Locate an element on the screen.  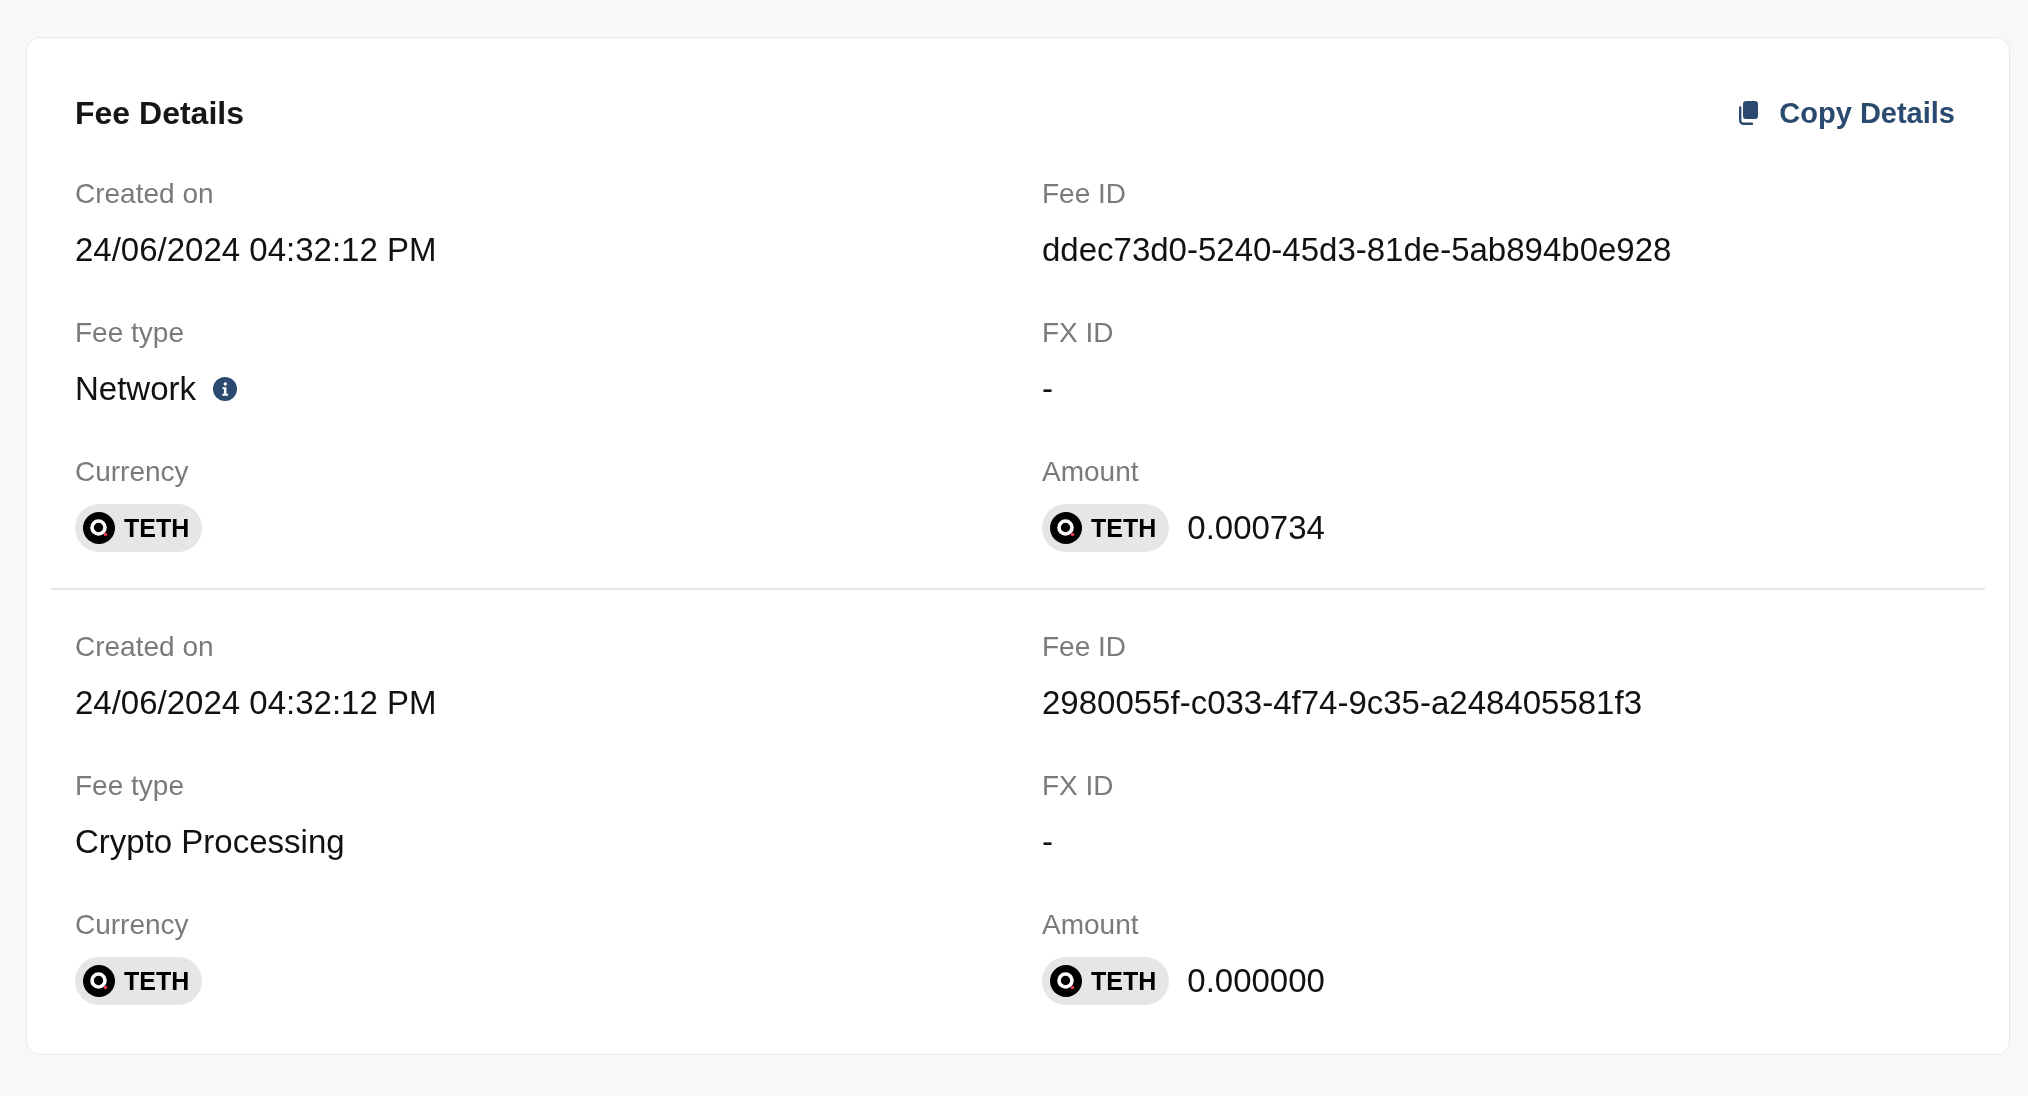
field-value: ddec73d0-5240-45d3-81de-5ab894b0e928 is located at coordinates (1357, 250).